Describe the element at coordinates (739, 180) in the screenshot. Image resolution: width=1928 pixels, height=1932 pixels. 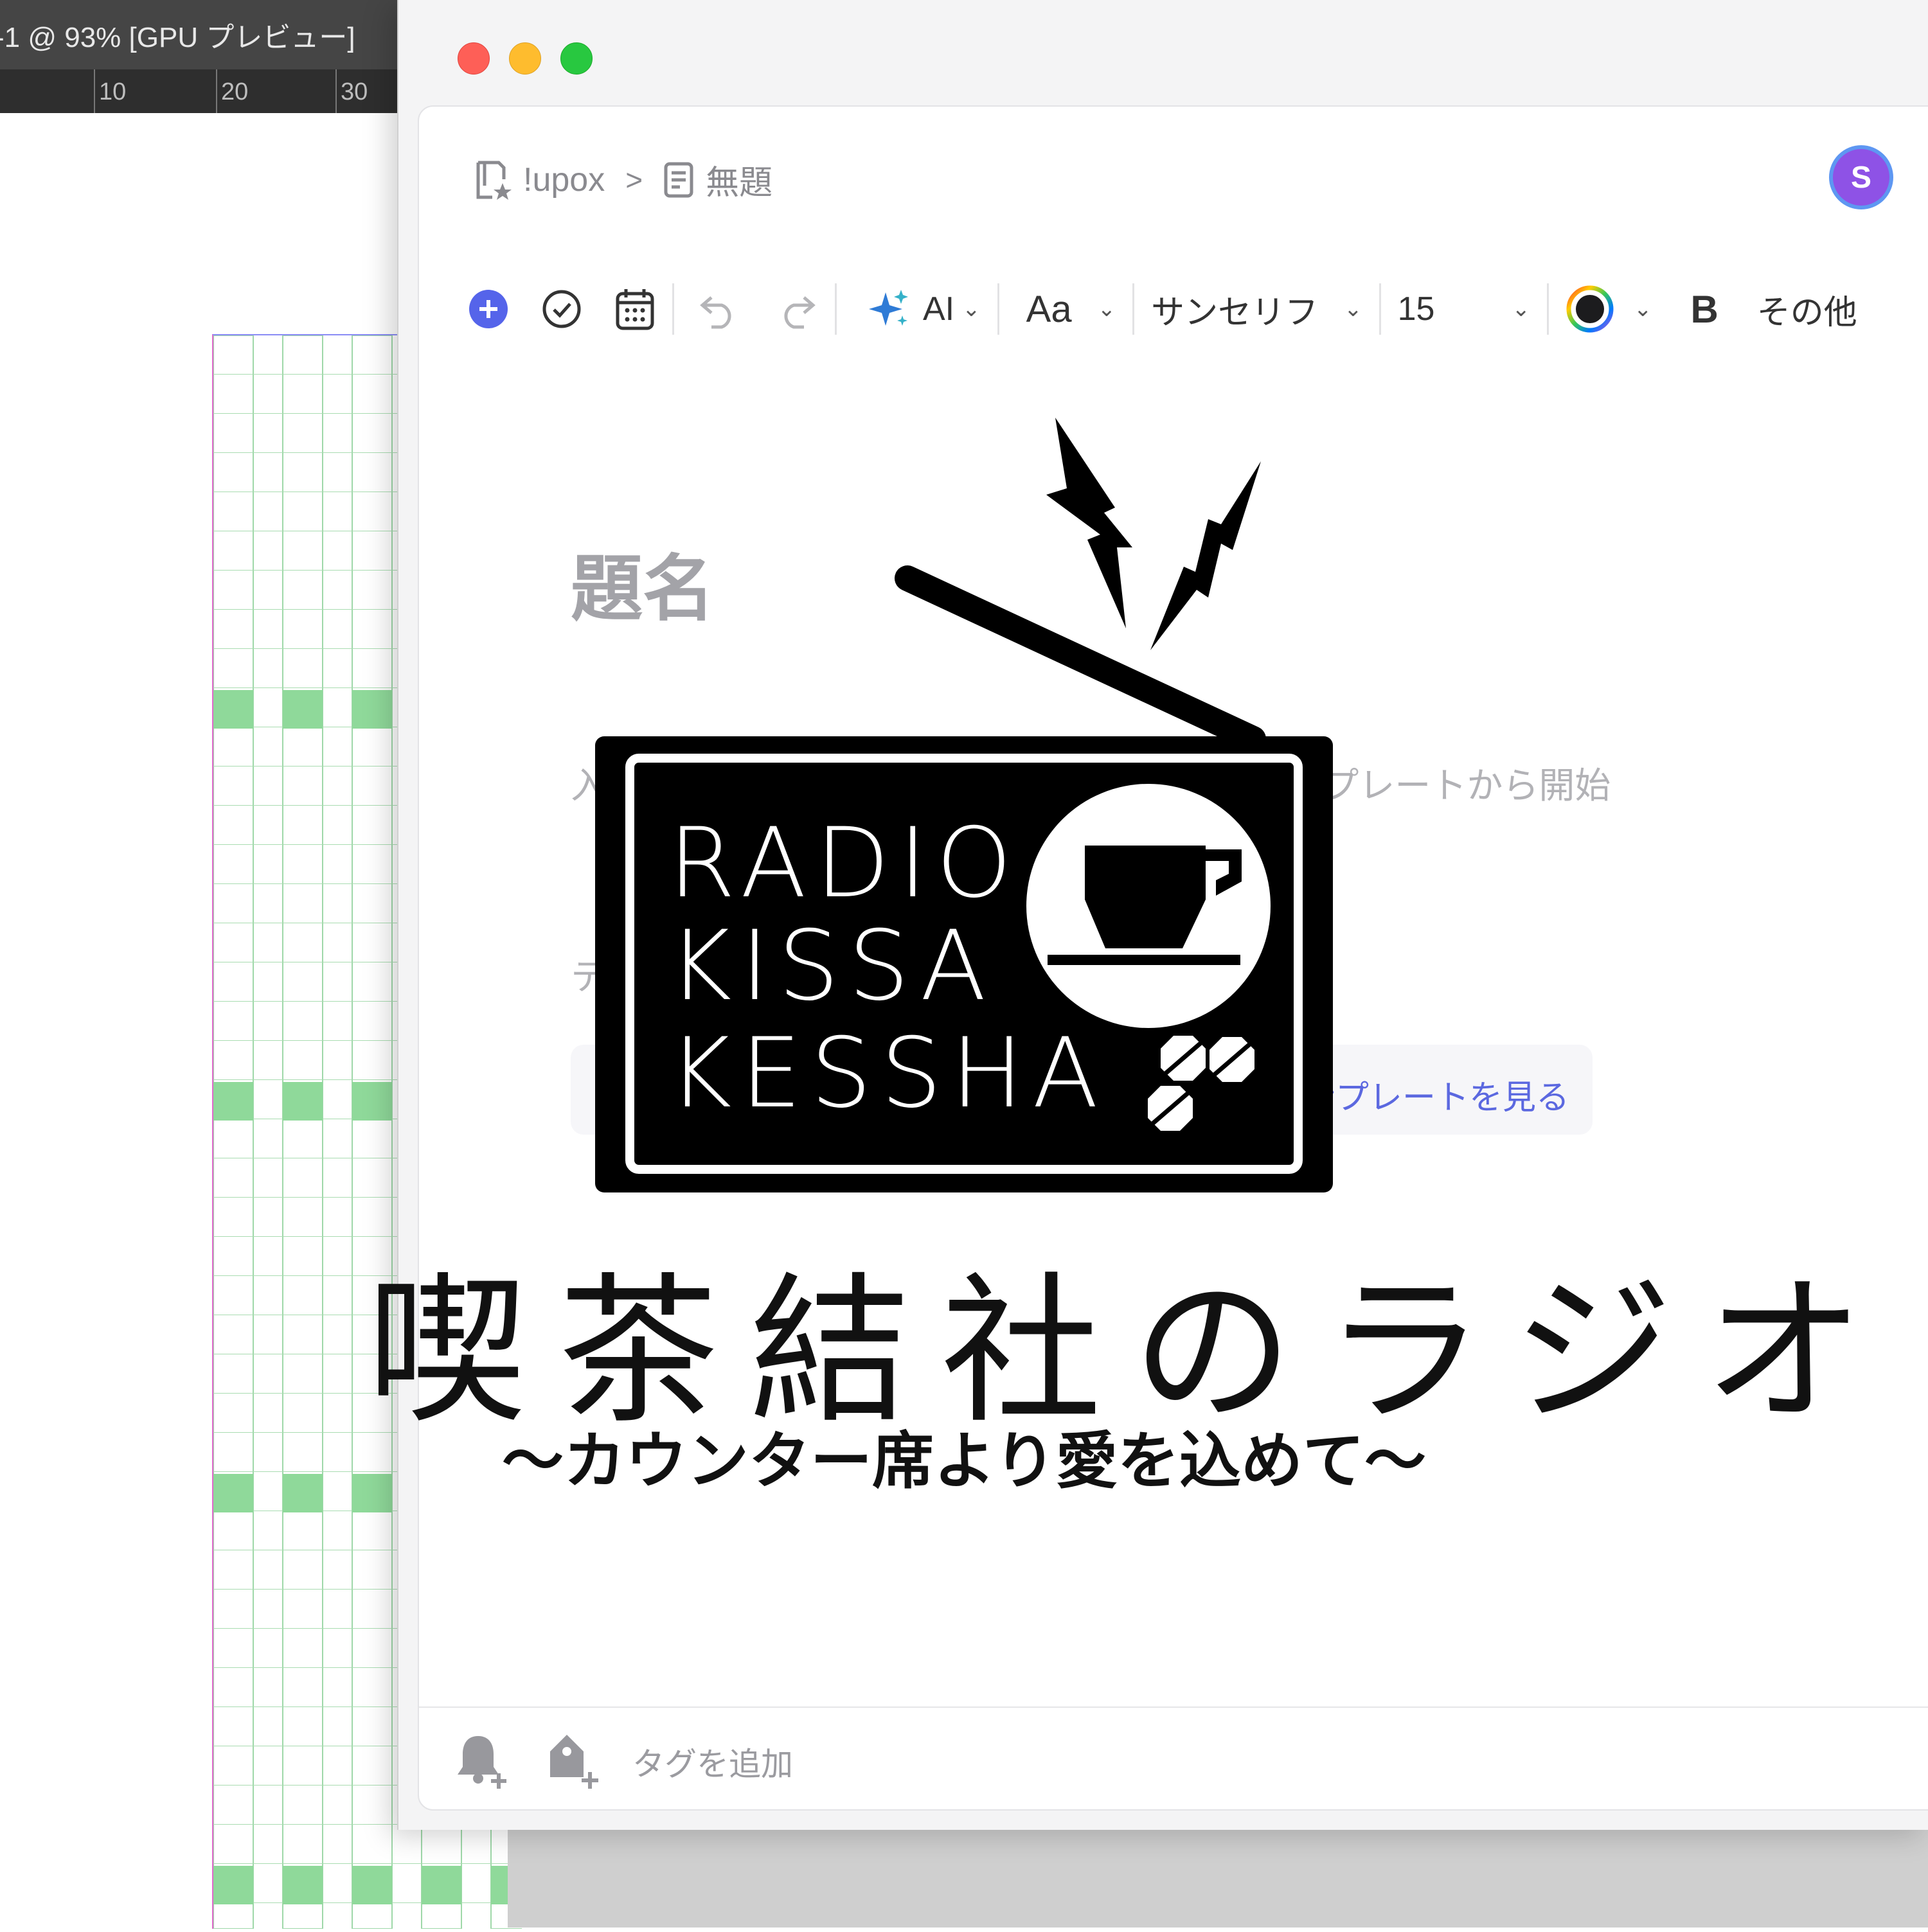
I see `breadcrumb-page-link: 無題` at that location.